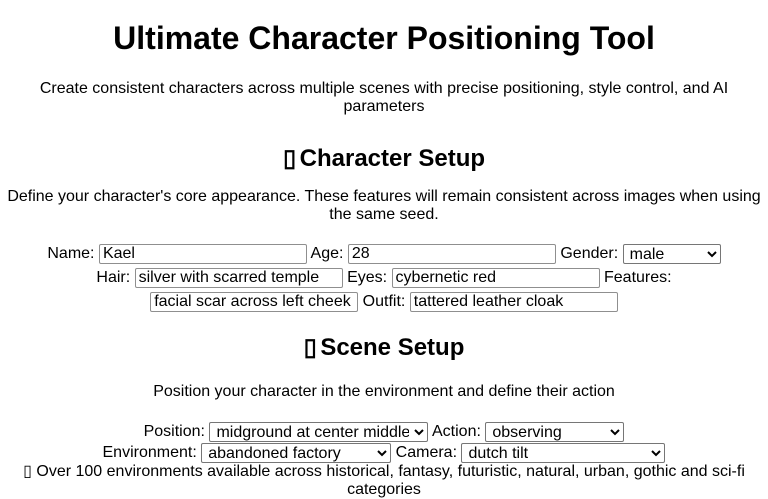  I want to click on character-setup-icon: ▯, so click(289, 158).